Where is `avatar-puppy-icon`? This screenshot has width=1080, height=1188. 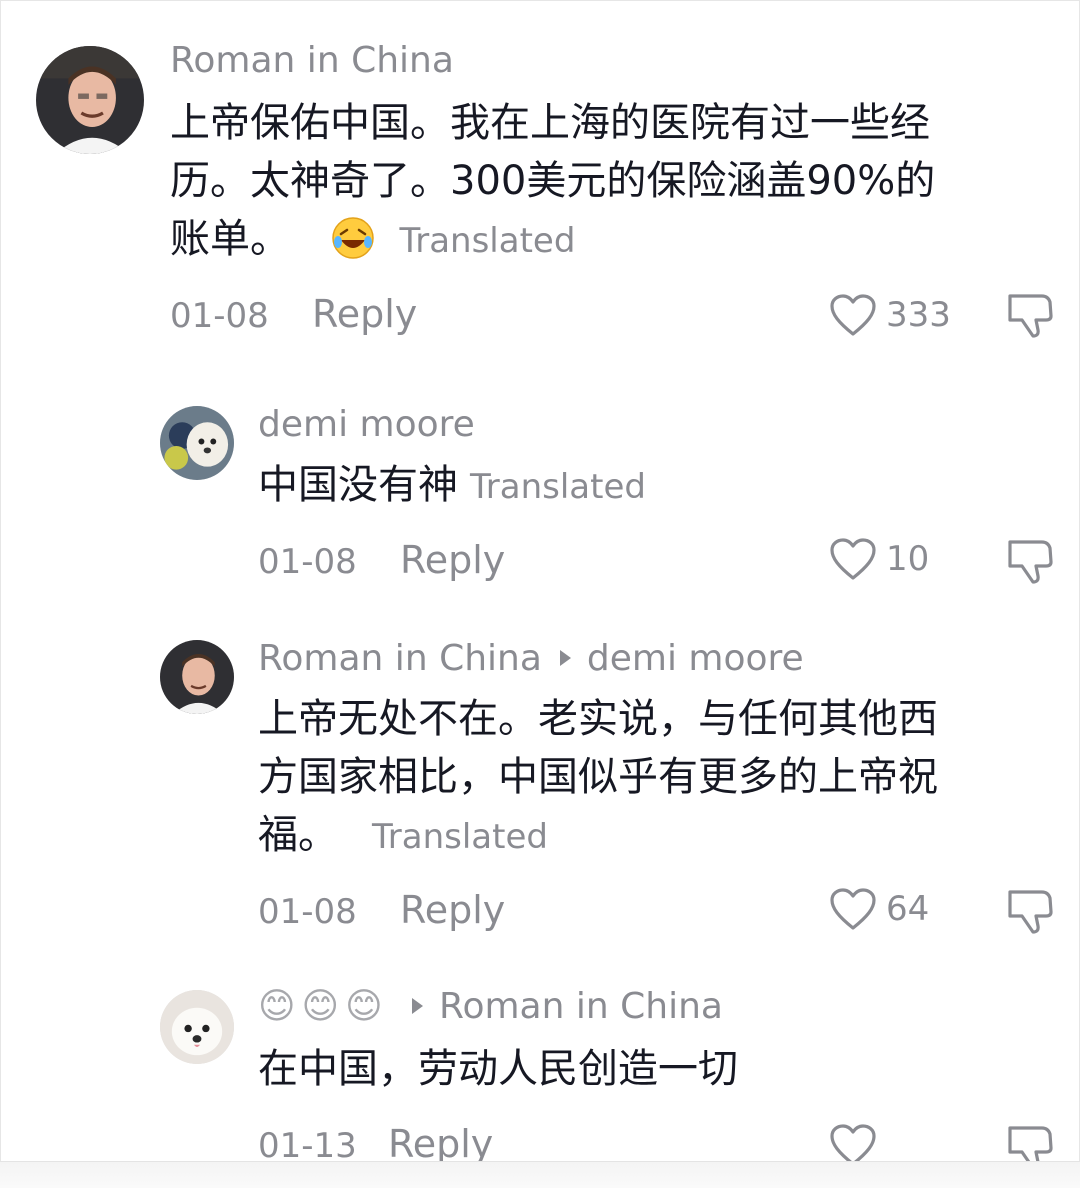 avatar-puppy-icon is located at coordinates (197, 1027).